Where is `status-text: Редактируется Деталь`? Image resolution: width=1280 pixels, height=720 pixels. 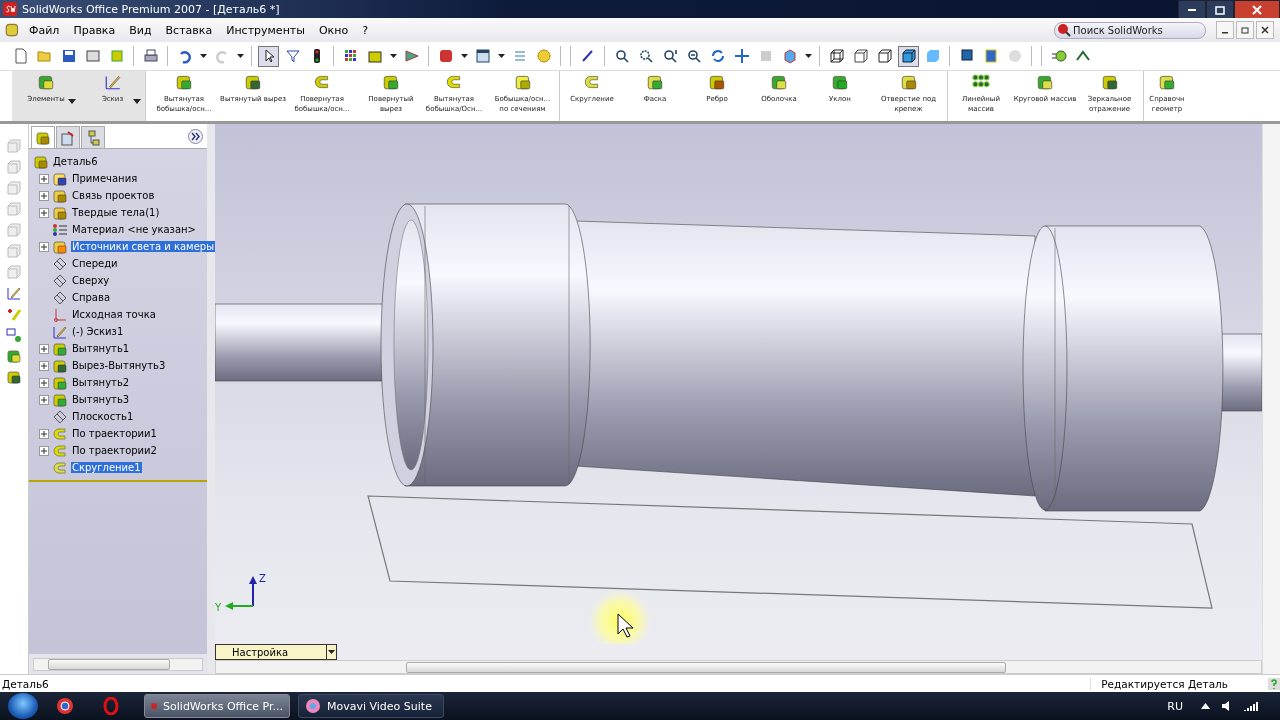
status-text: Редактируется Деталь is located at coordinates (1159, 683).